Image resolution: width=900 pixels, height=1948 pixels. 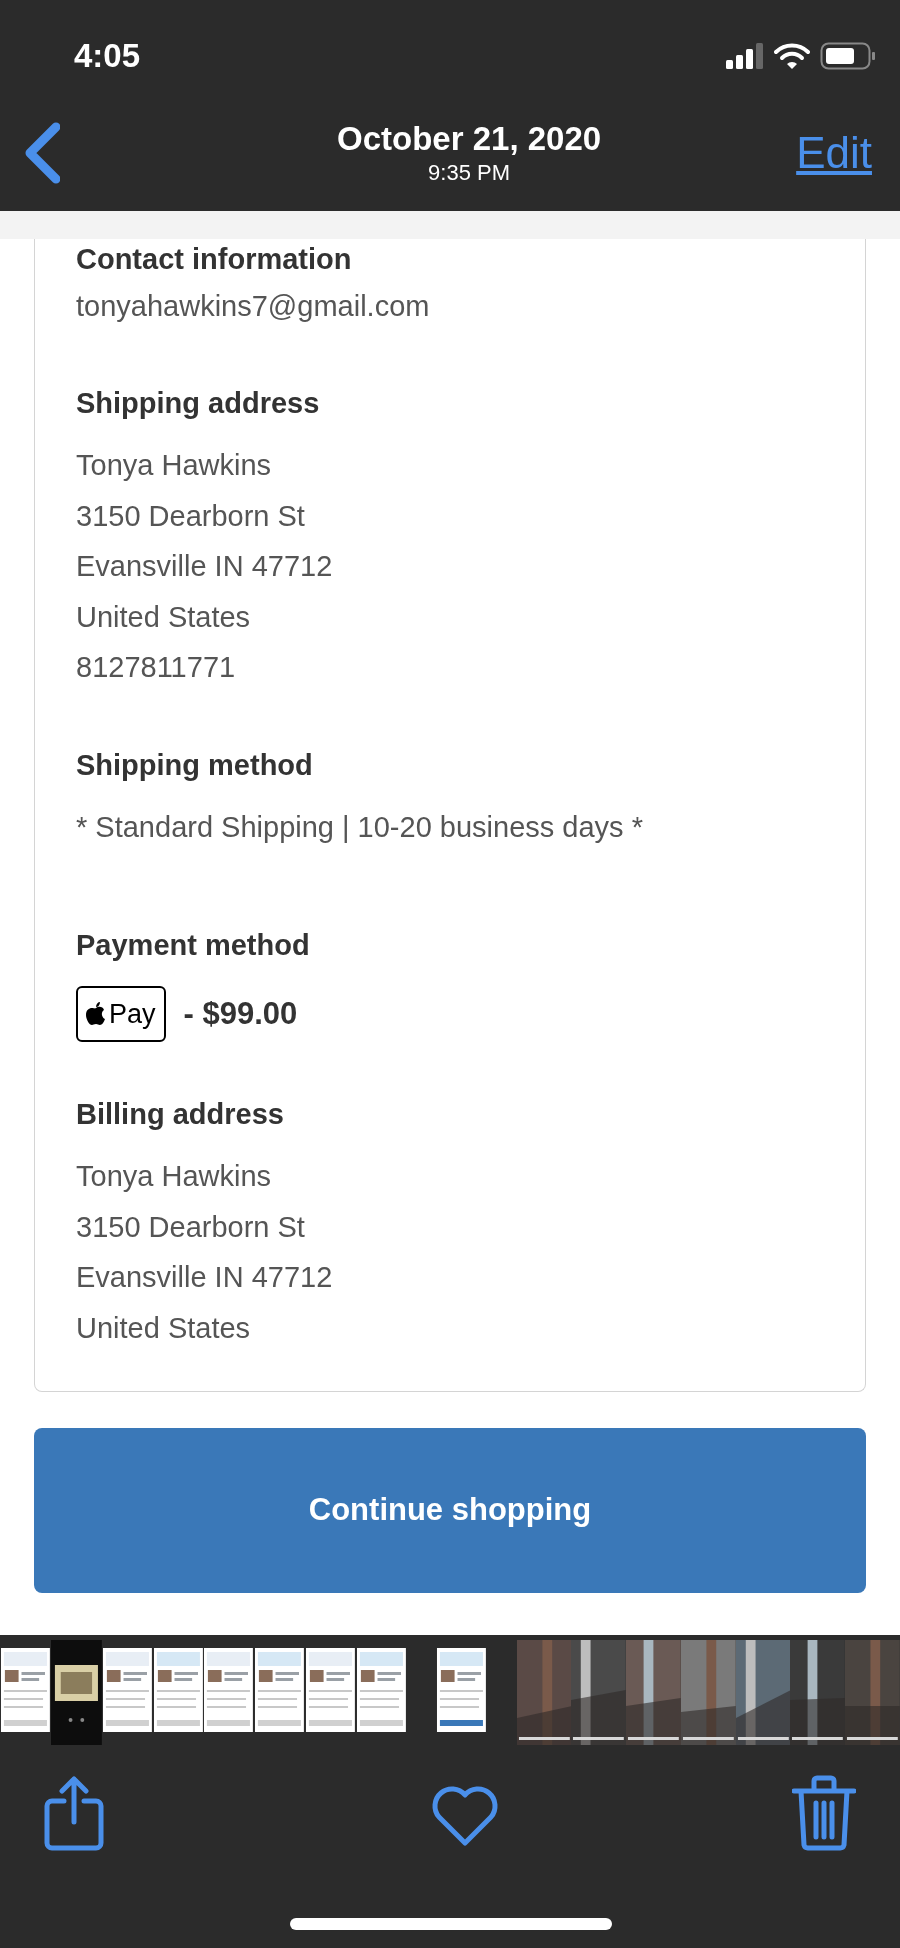 What do you see at coordinates (469, 139) in the screenshot?
I see `photo-date: October 21, 2020` at bounding box center [469, 139].